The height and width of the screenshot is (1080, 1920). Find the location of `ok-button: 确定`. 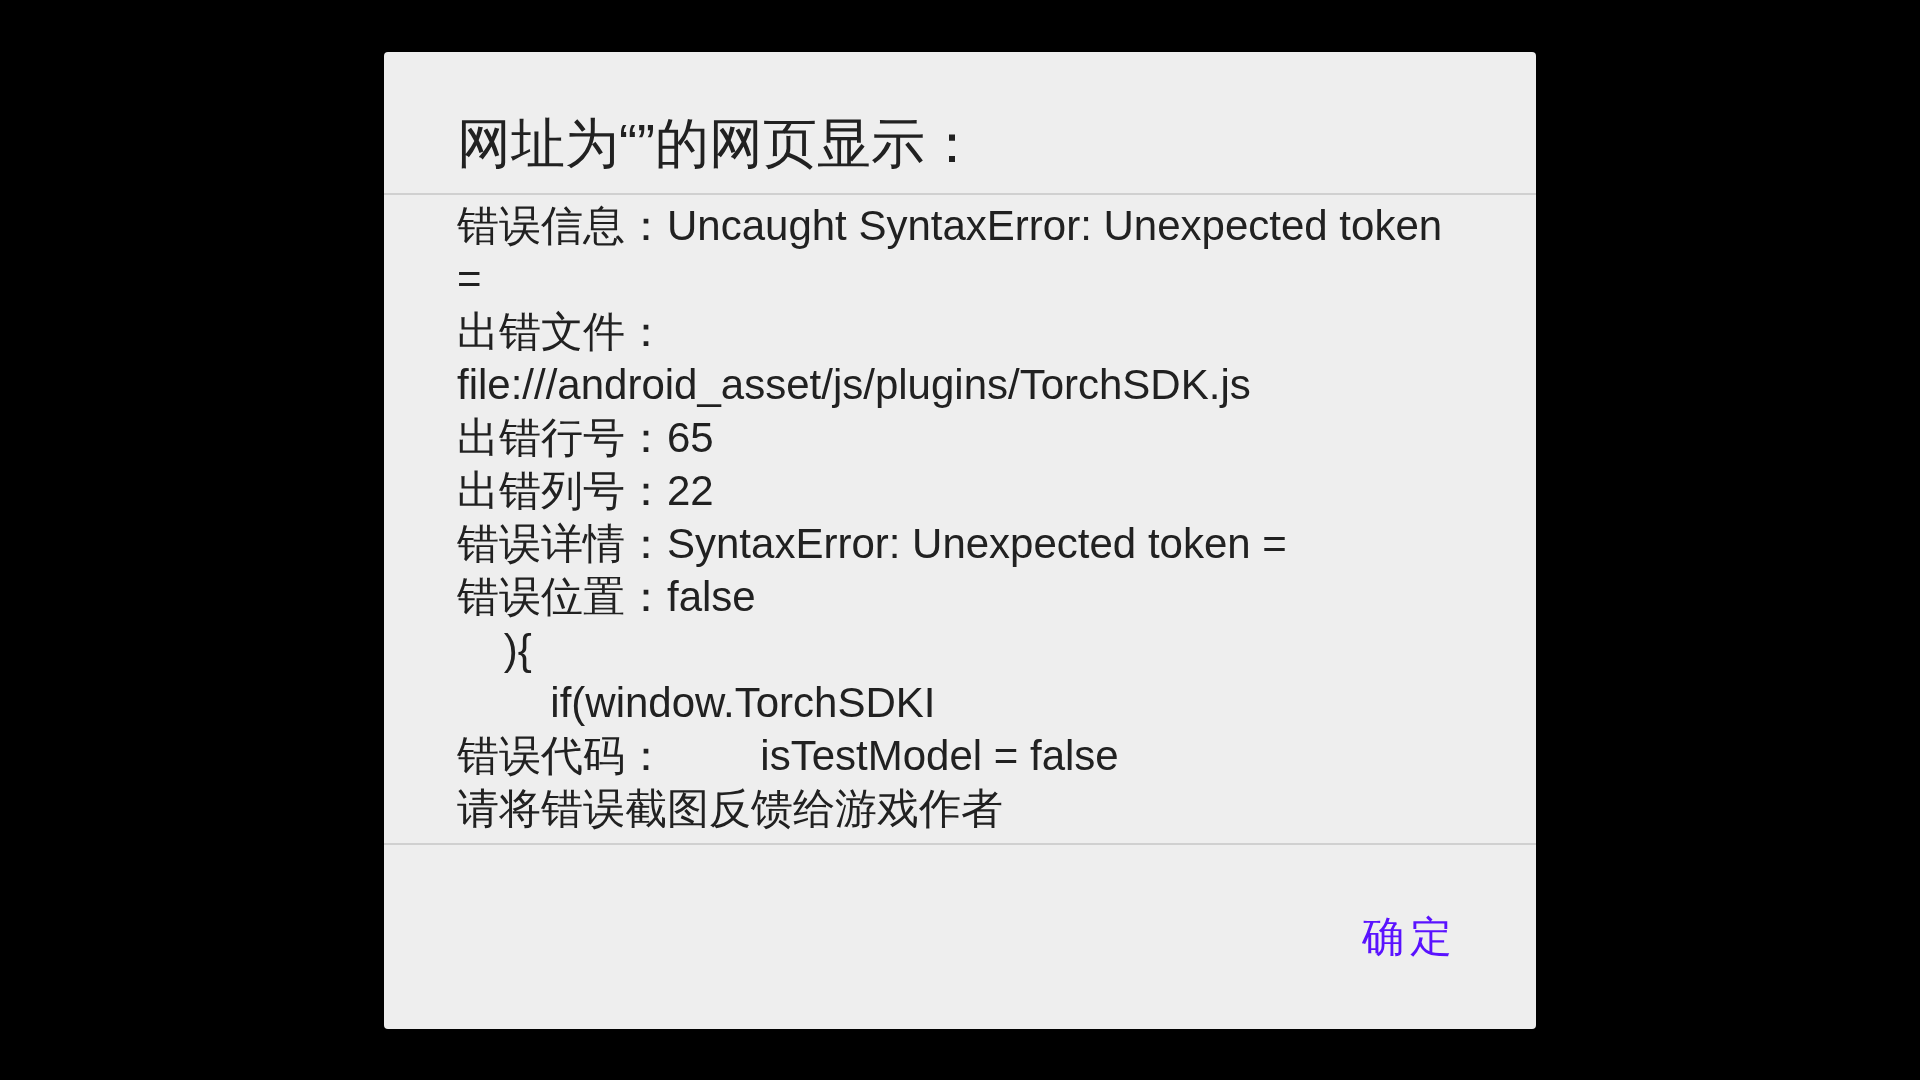

ok-button: 确定 is located at coordinates (1410, 936).